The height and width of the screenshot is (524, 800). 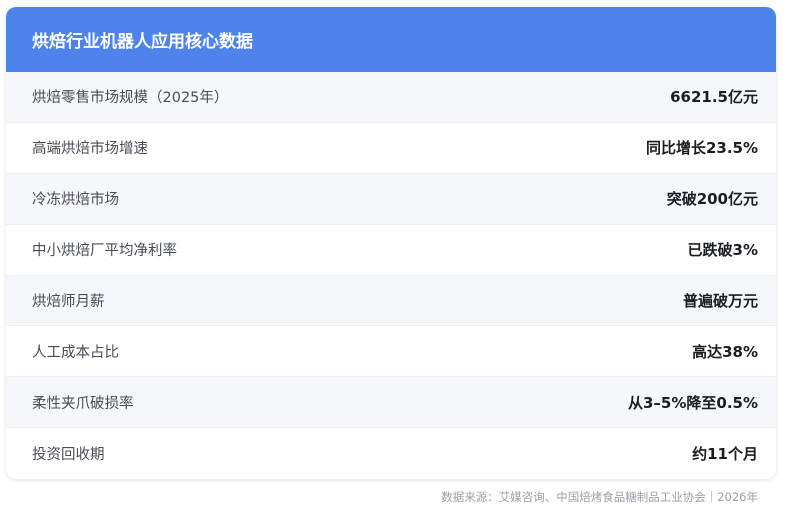 I want to click on row-value: 高达38%, so click(x=725, y=351).